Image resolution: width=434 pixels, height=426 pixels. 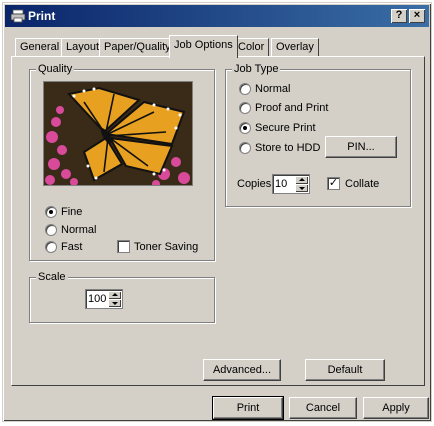 I want to click on copies-value: 10, so click(x=281, y=184).